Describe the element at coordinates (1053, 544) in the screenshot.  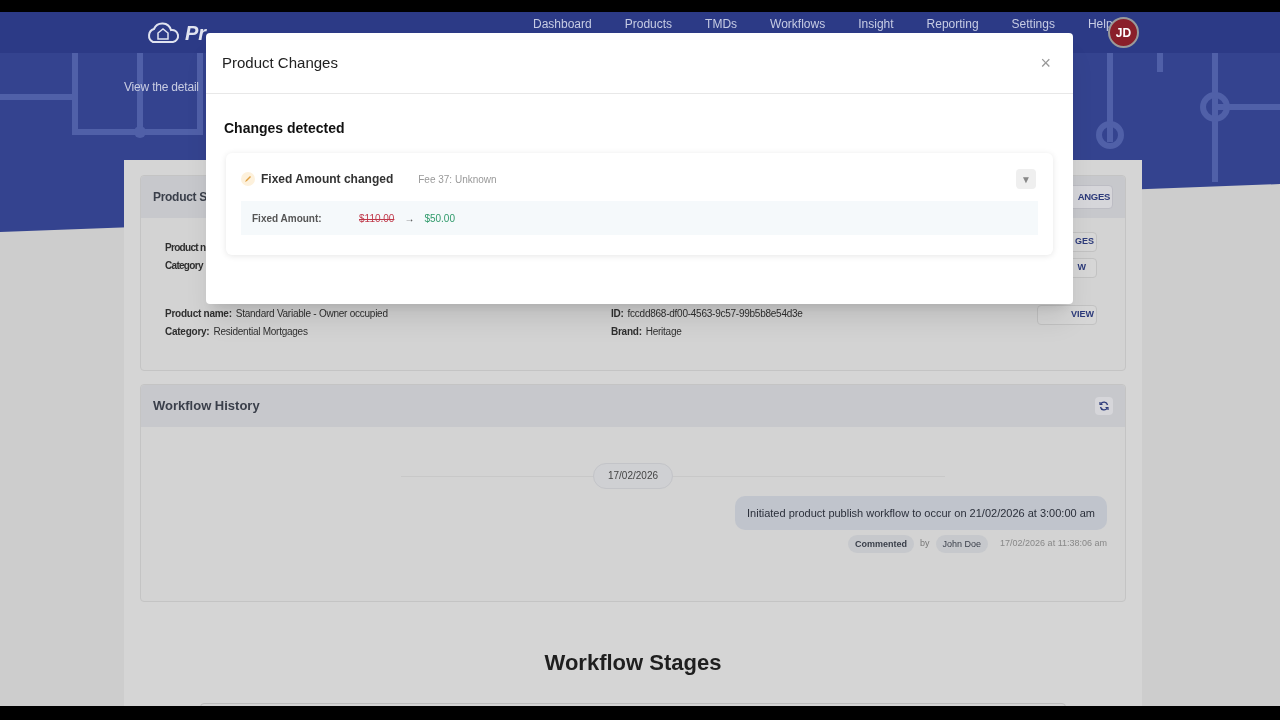
I see `timestamp: 17/02/2026 at 11:38:06 am` at that location.